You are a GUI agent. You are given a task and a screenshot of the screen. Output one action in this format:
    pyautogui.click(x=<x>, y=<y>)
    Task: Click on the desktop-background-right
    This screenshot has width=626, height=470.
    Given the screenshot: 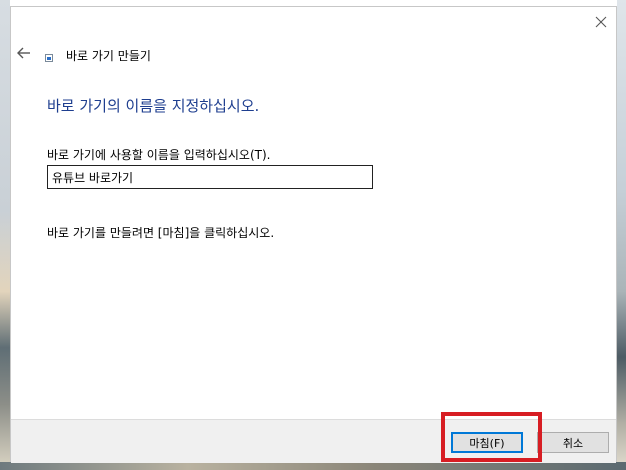 What is the action you would take?
    pyautogui.click(x=621, y=235)
    